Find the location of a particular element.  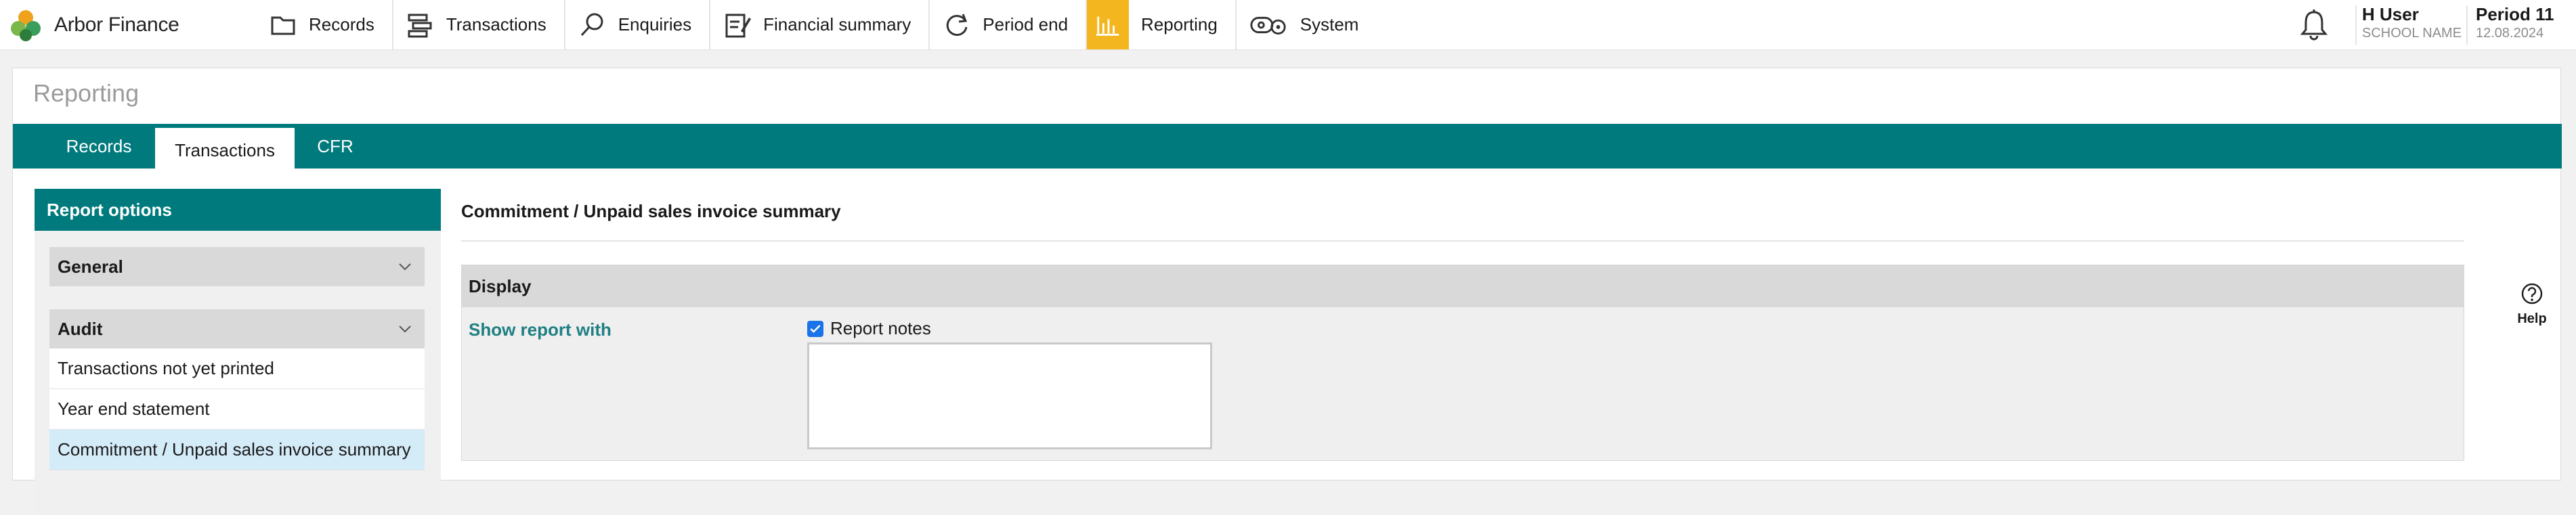

user-name: H User is located at coordinates (2390, 14).